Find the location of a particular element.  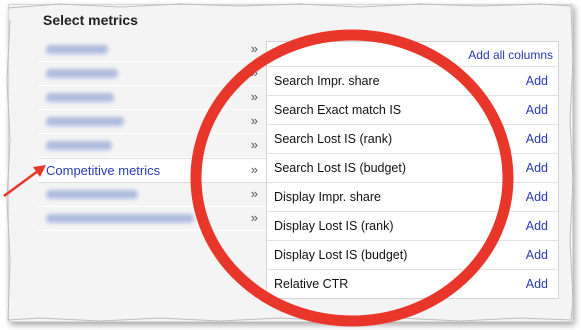

category-item-competitive-metrics: Competitive metrics » is located at coordinates (152, 170).